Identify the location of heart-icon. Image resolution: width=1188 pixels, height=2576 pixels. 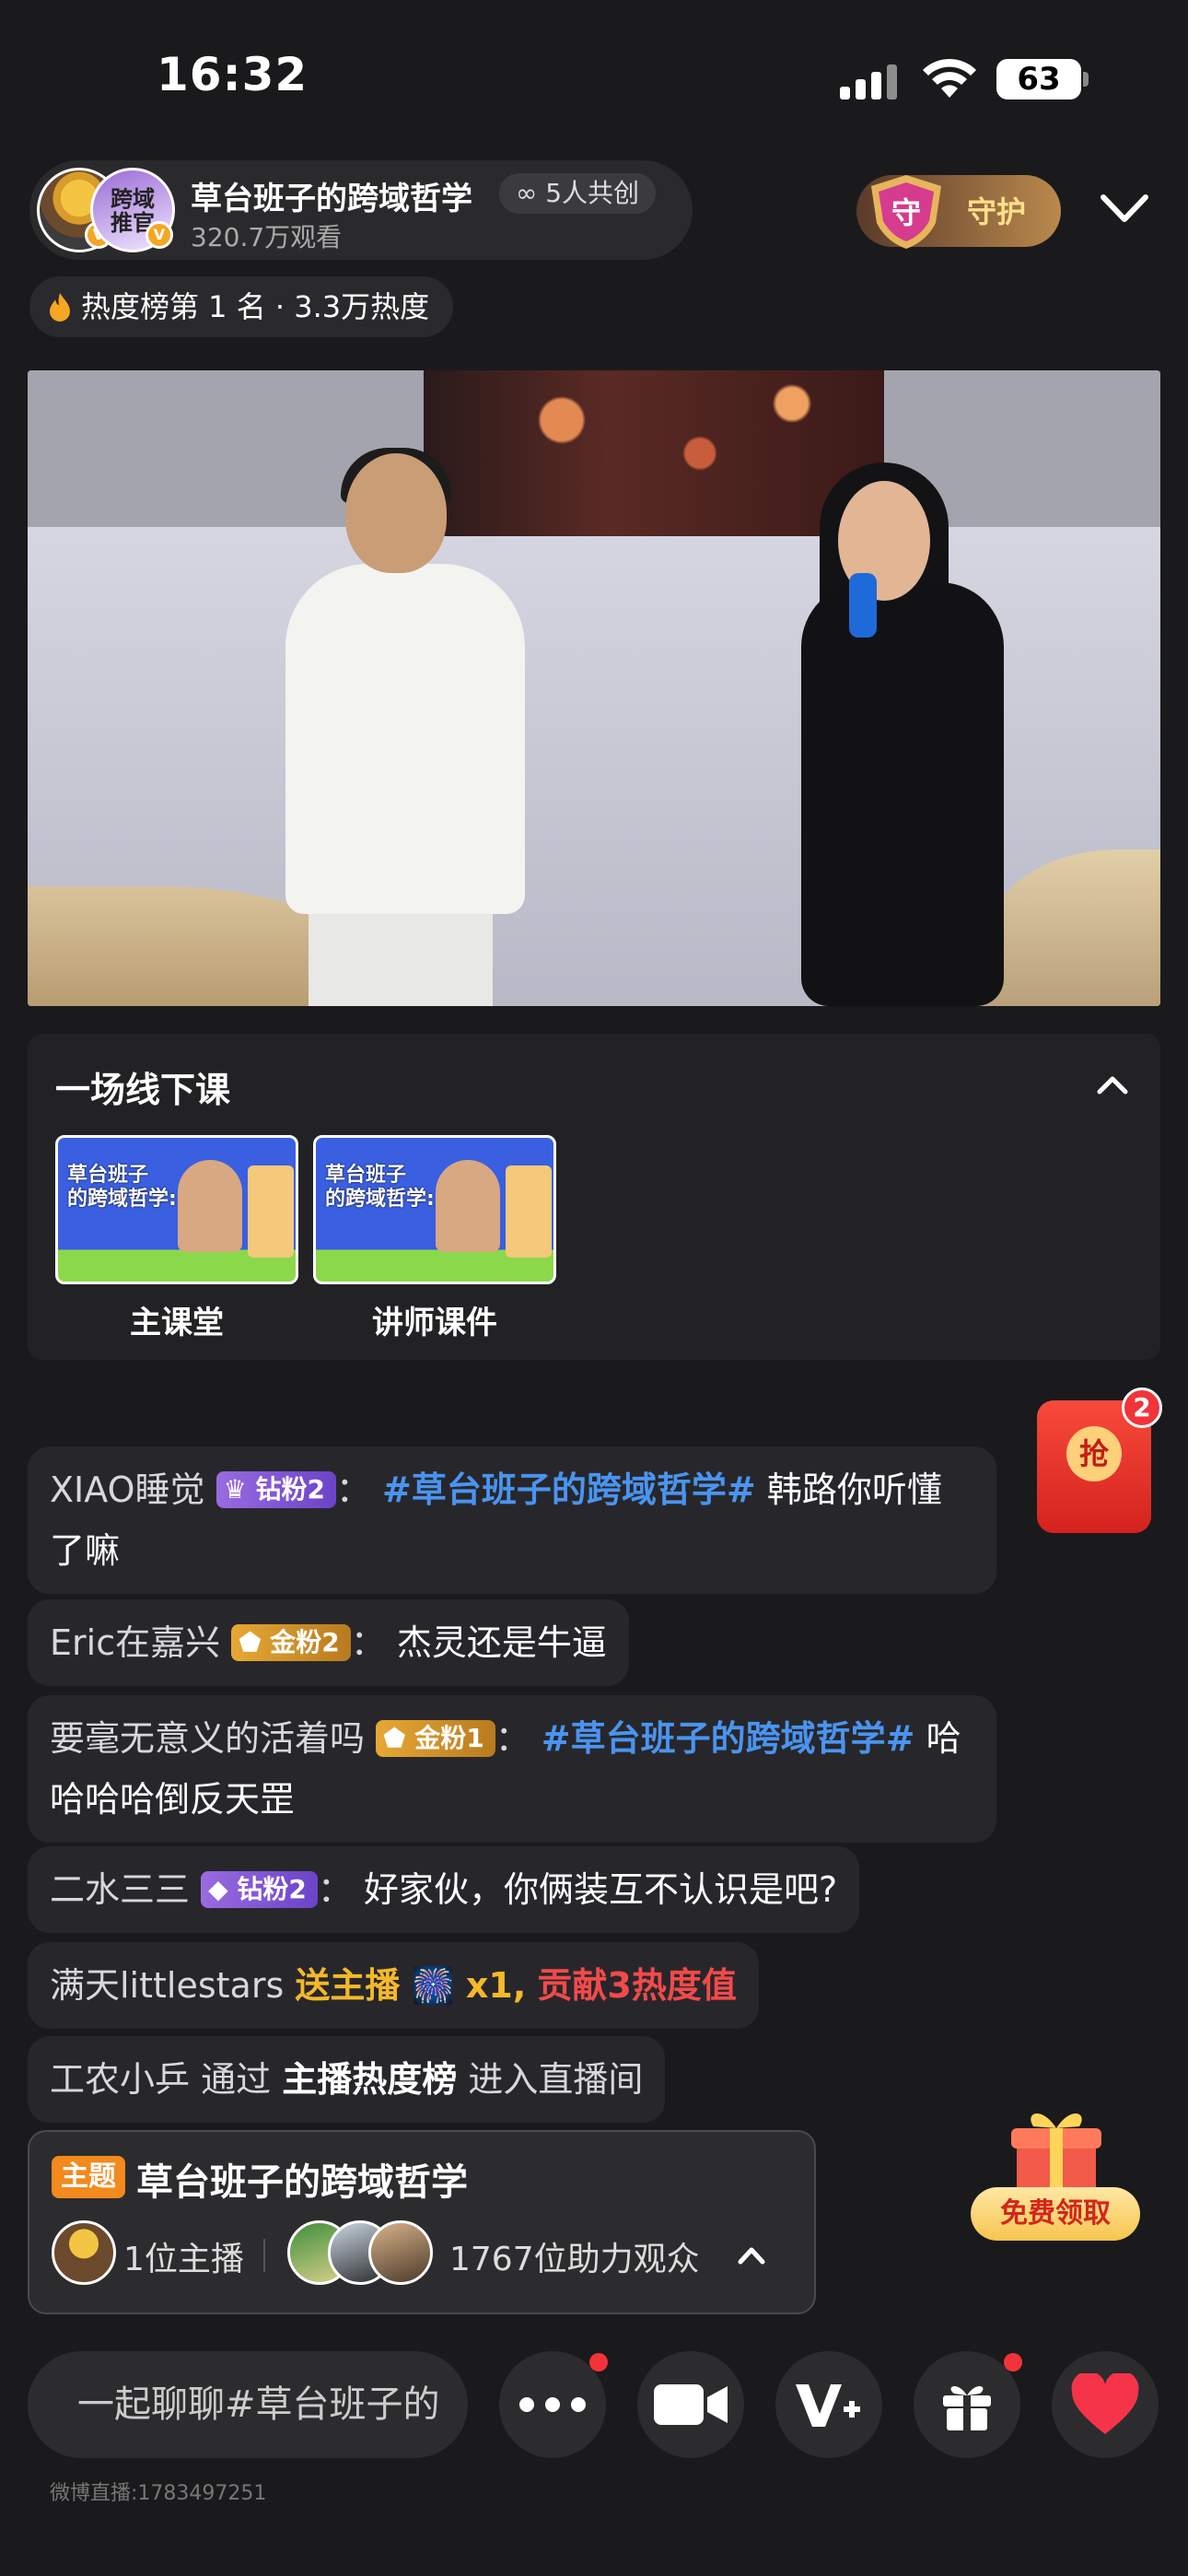
(1105, 2403).